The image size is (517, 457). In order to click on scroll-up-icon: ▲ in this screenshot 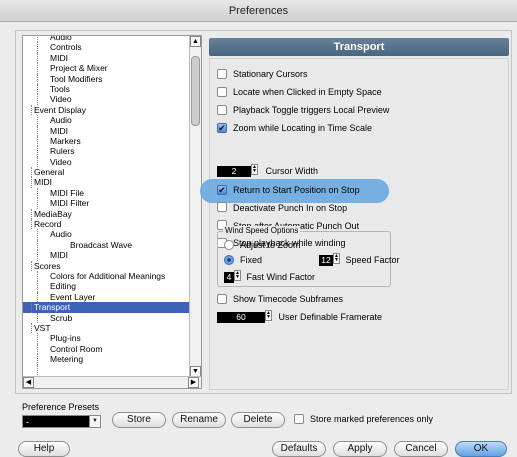, I will do `click(195, 41)`.